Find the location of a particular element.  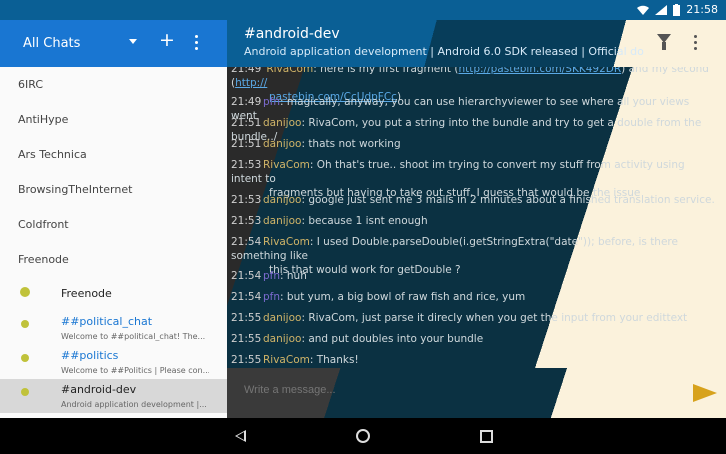

message-text: : here is my first fragment is located at coordinates (382, 71).